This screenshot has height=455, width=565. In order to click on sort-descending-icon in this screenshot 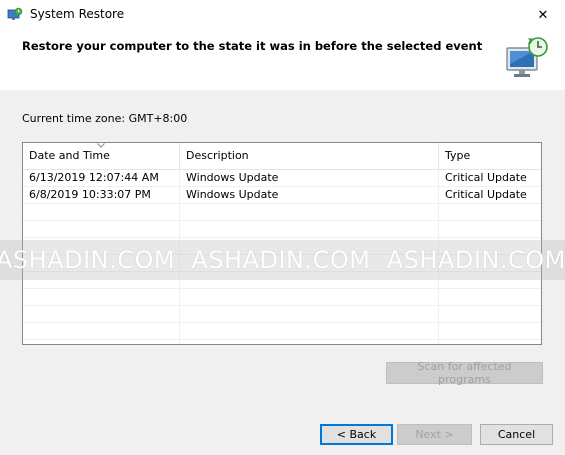, I will do `click(101, 145)`.